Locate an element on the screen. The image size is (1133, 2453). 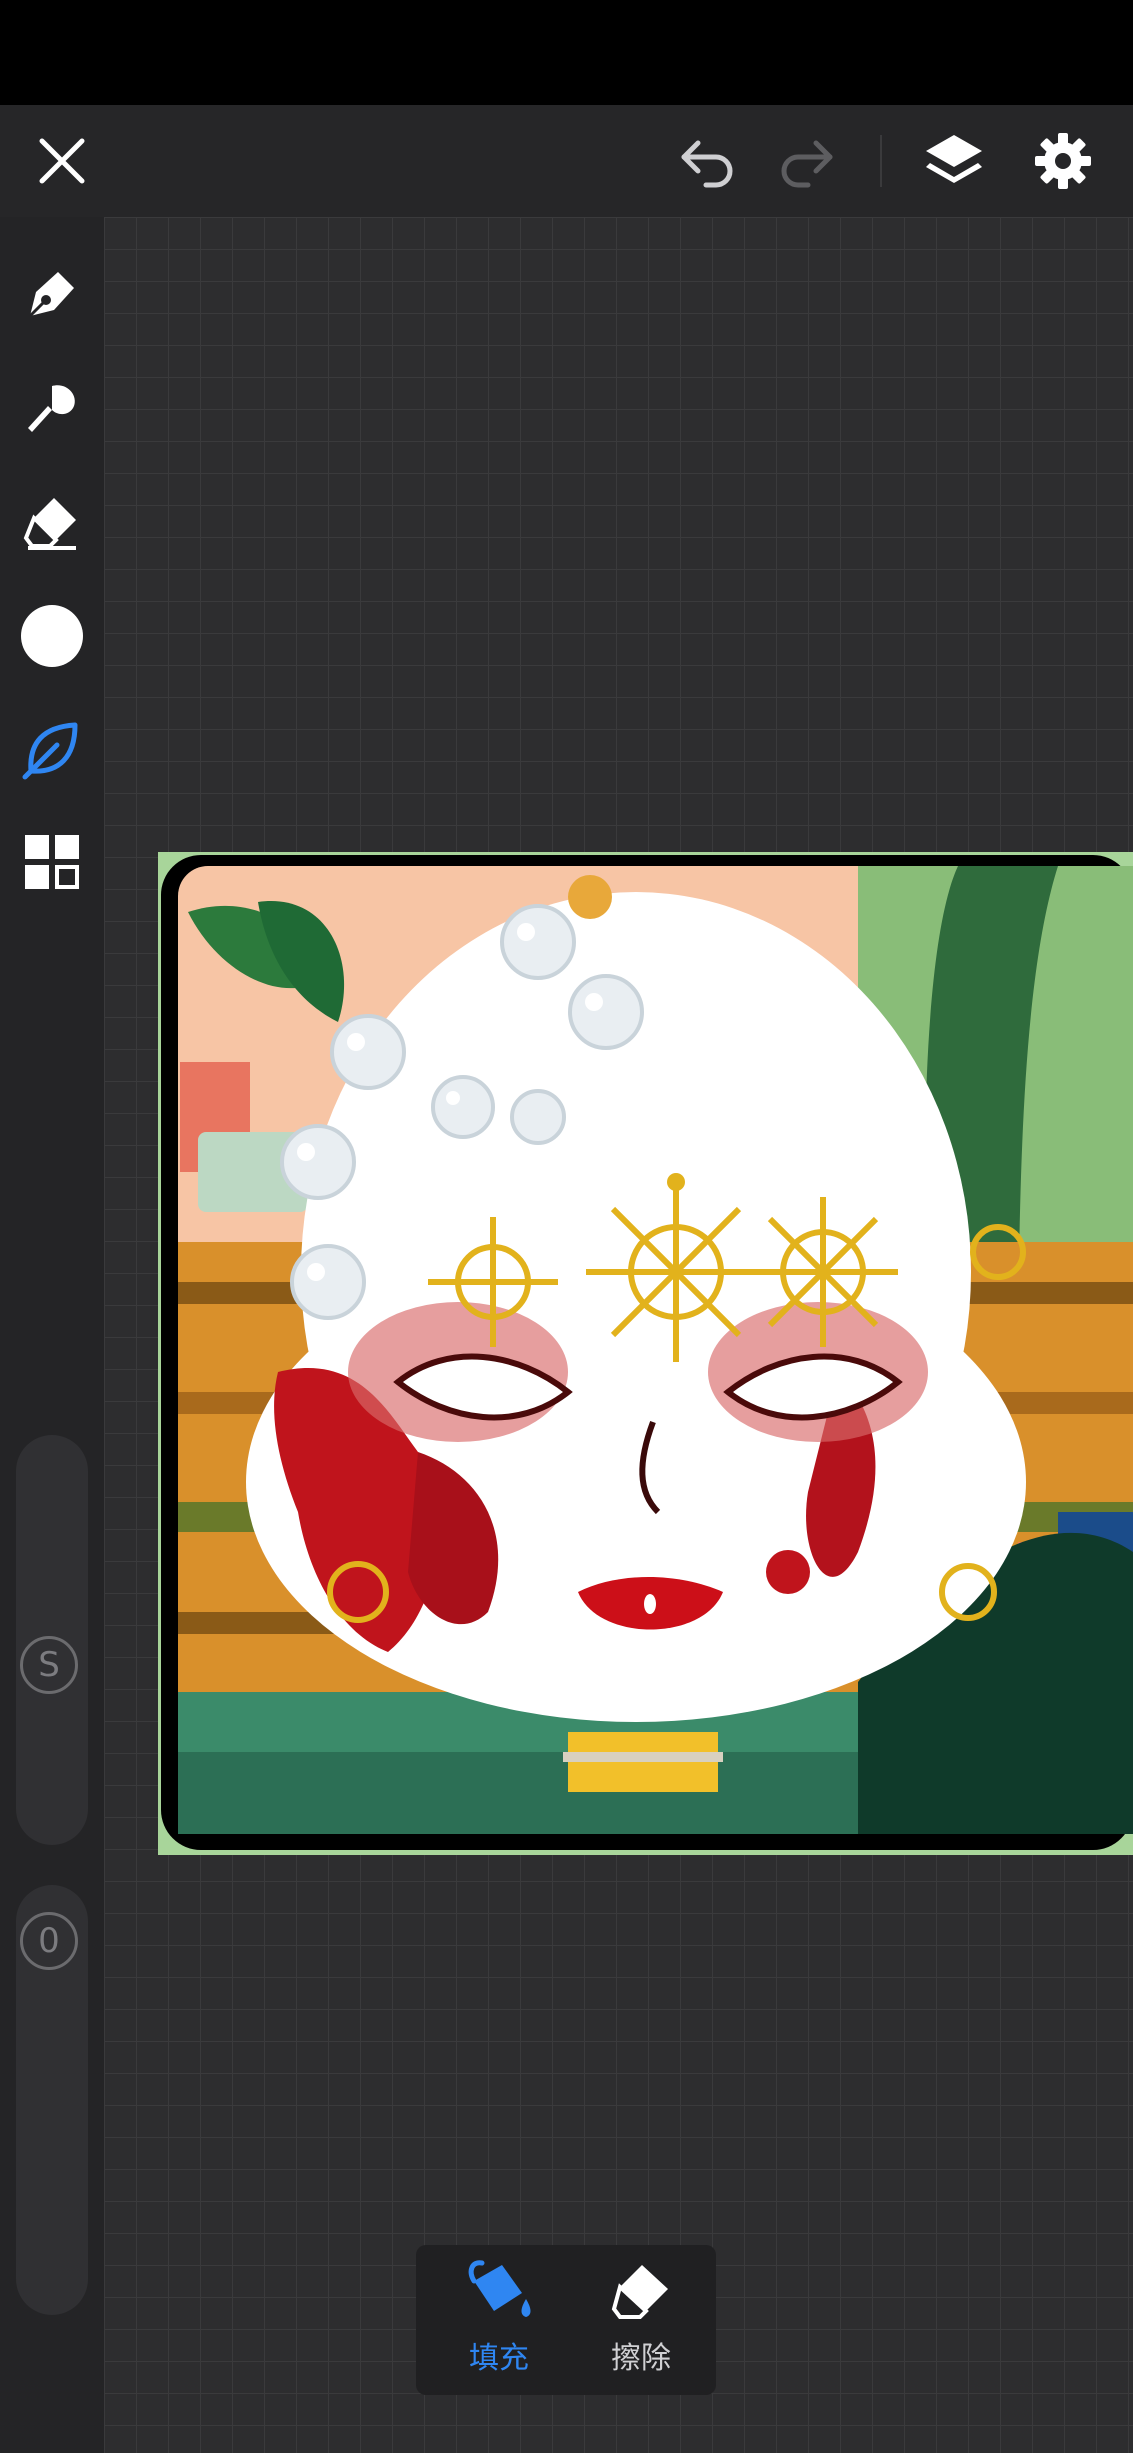
fill-button: 填充 is located at coordinates (499, 2320).